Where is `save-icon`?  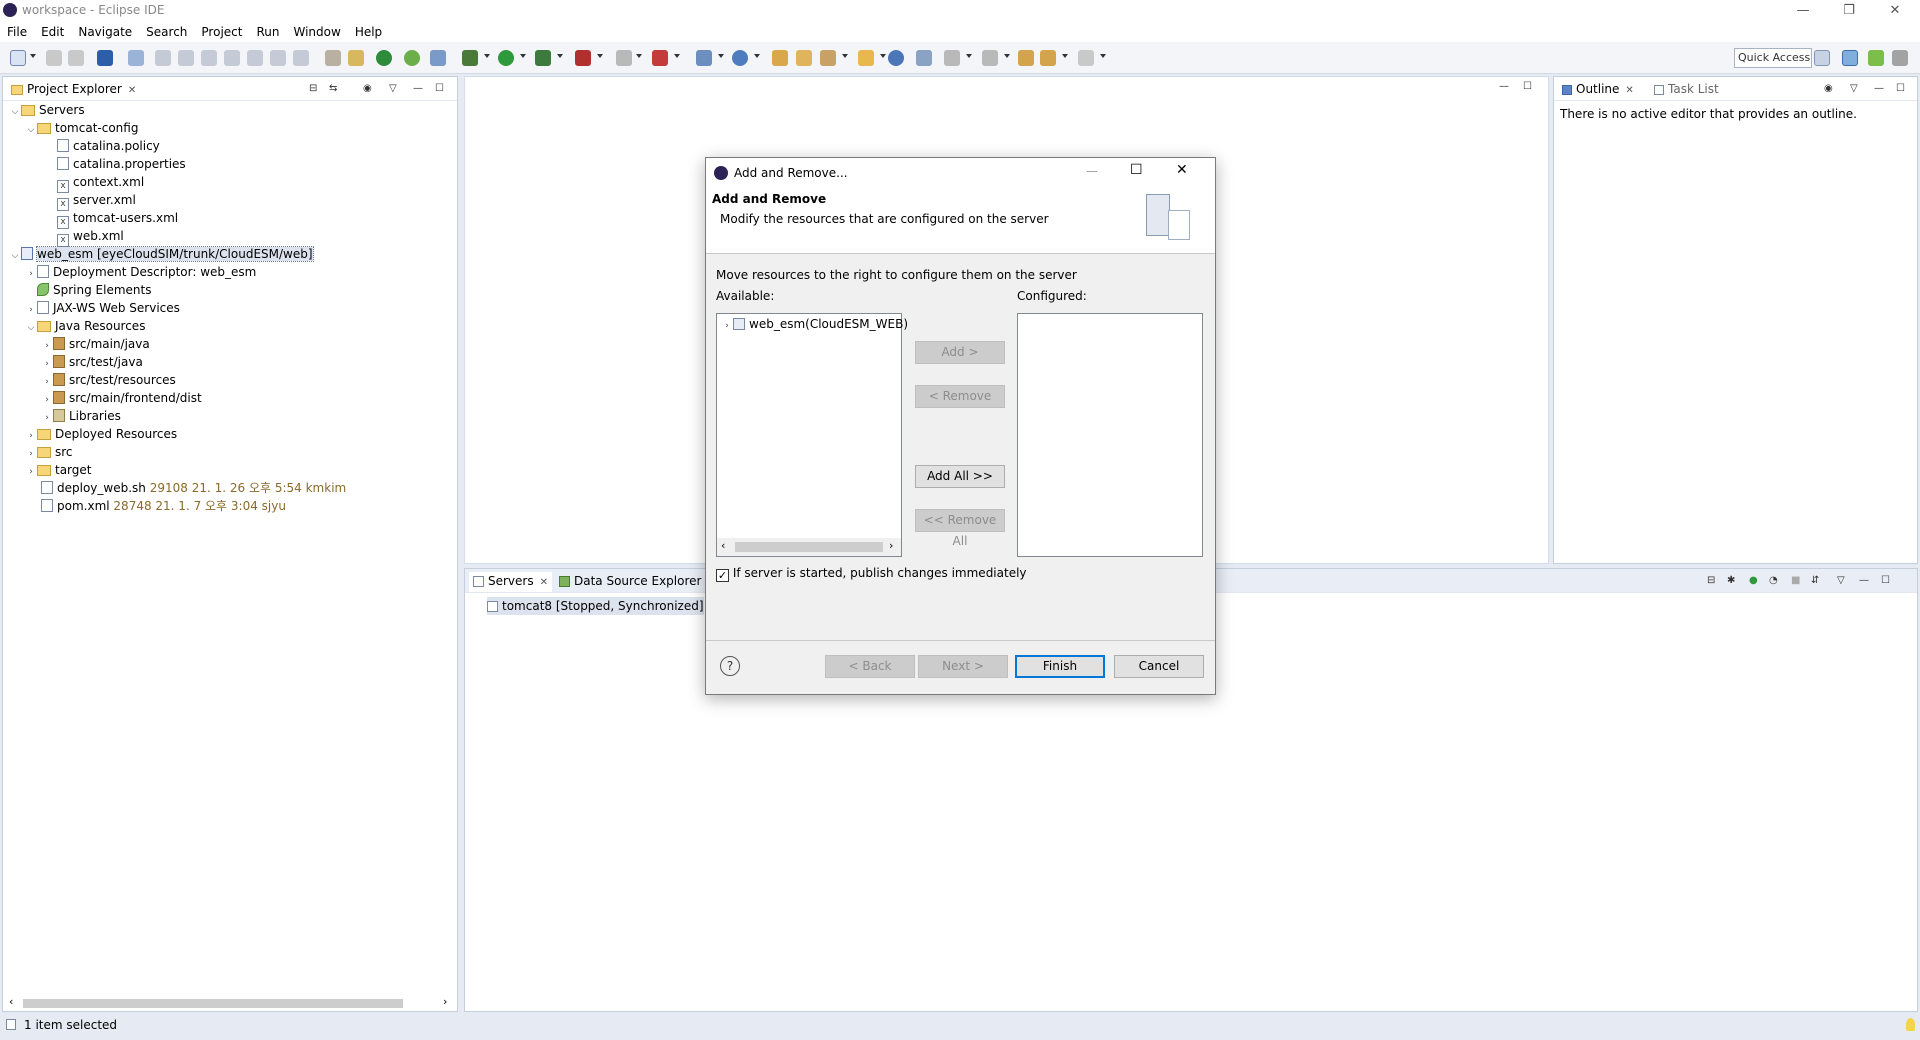 save-icon is located at coordinates (54, 58).